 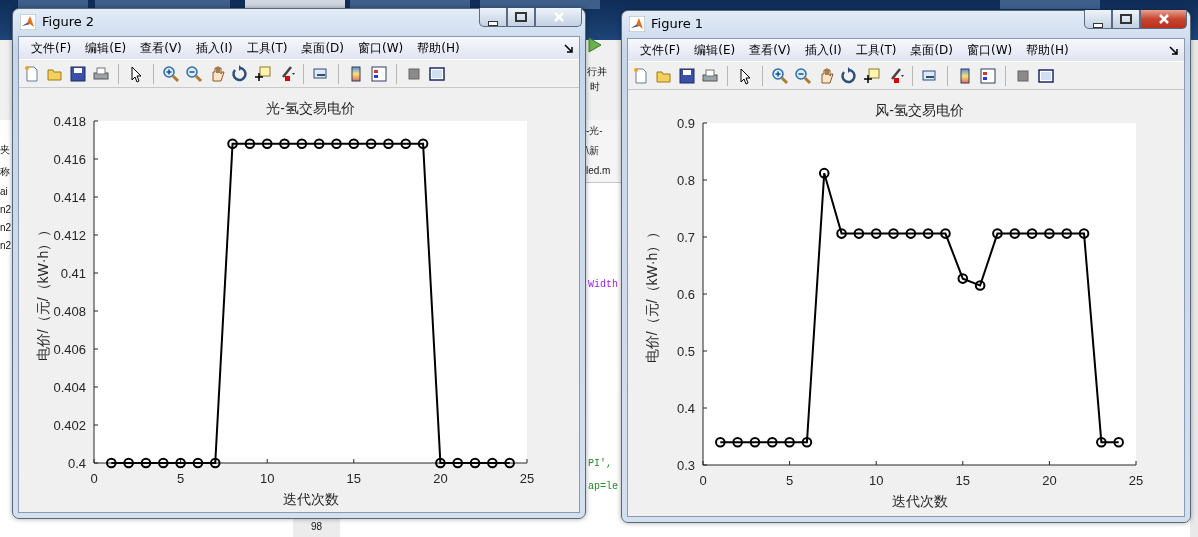 What do you see at coordinates (685, 237) in the screenshot?
I see `tick-label: 0.7` at bounding box center [685, 237].